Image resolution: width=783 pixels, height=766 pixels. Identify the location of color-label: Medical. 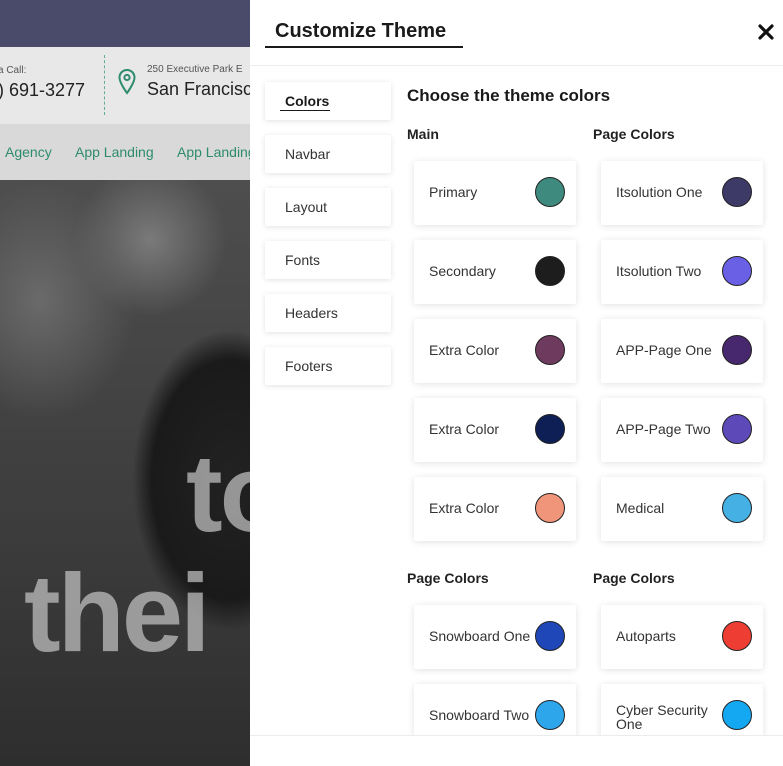
(640, 508).